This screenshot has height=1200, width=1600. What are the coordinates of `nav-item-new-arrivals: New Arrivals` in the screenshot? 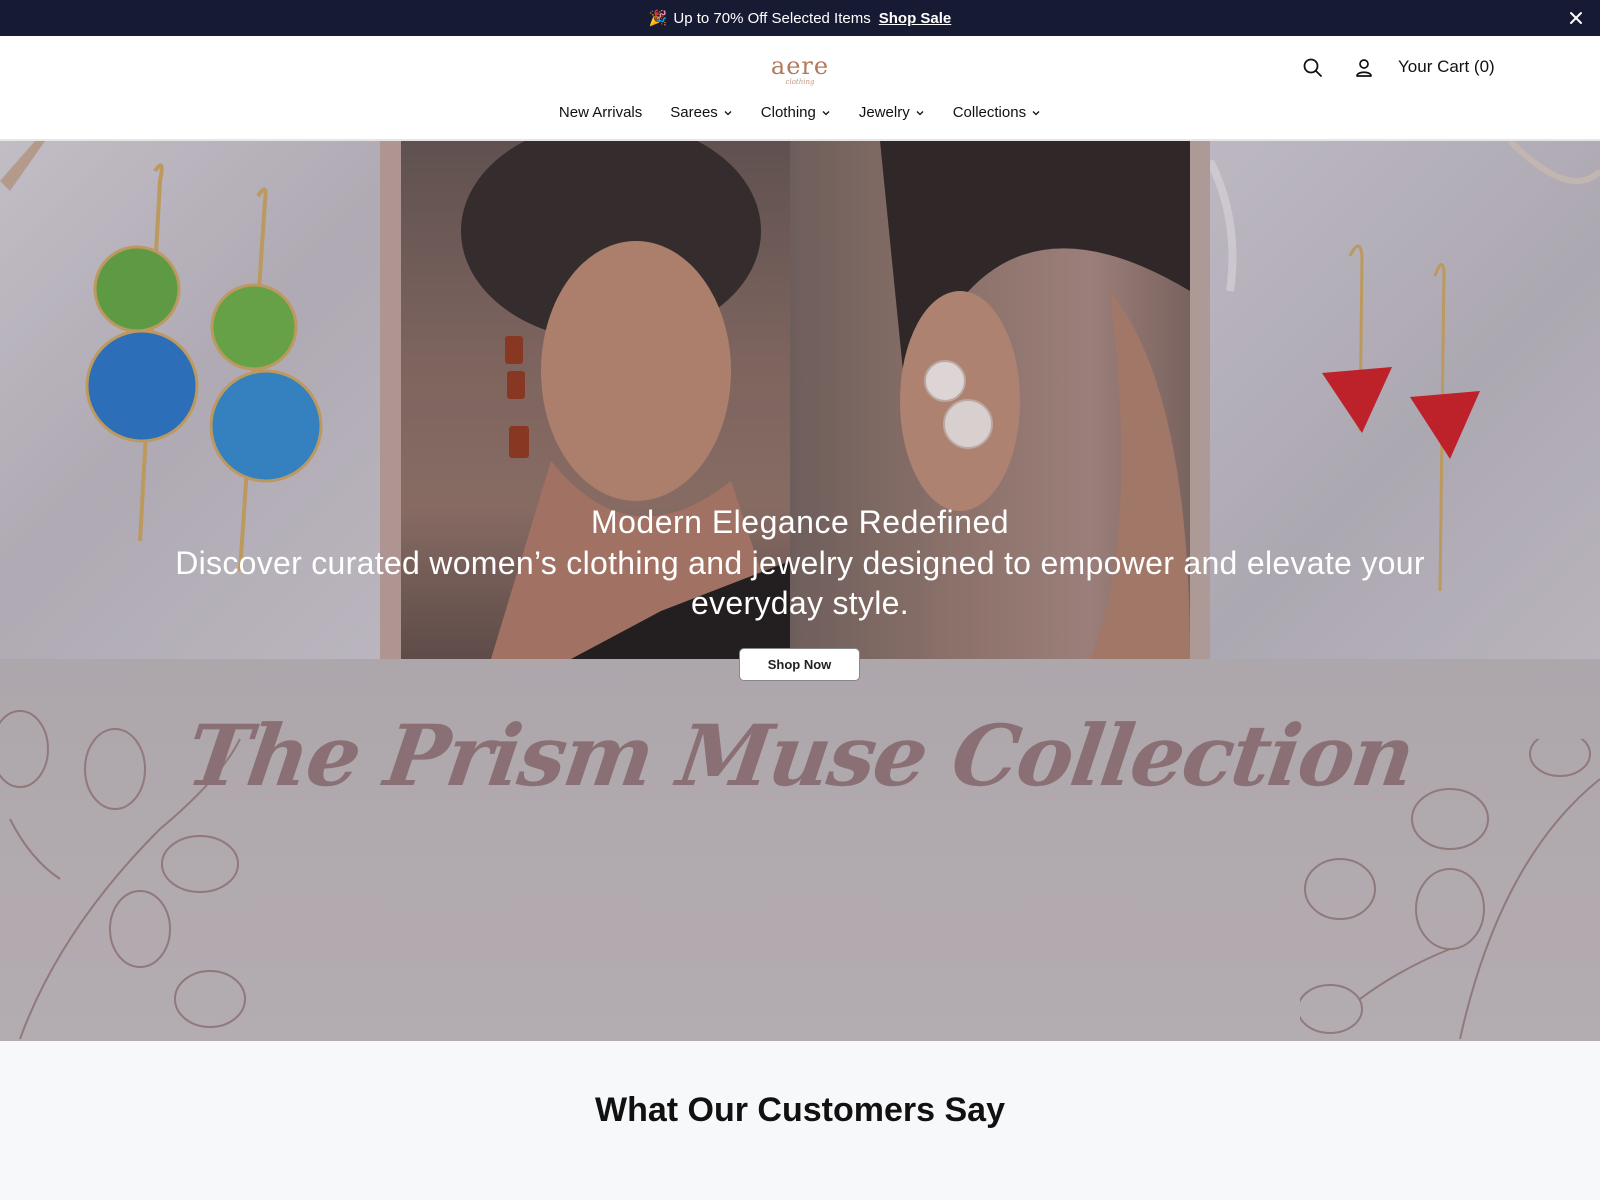 It's located at (600, 112).